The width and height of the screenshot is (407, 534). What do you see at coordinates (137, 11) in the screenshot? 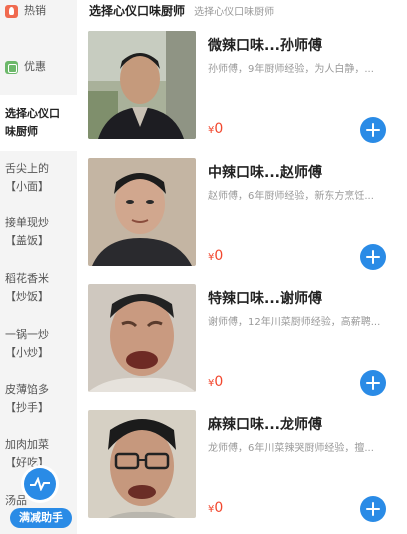
I see `section-title: 选择心仪口味厨师` at bounding box center [137, 11].